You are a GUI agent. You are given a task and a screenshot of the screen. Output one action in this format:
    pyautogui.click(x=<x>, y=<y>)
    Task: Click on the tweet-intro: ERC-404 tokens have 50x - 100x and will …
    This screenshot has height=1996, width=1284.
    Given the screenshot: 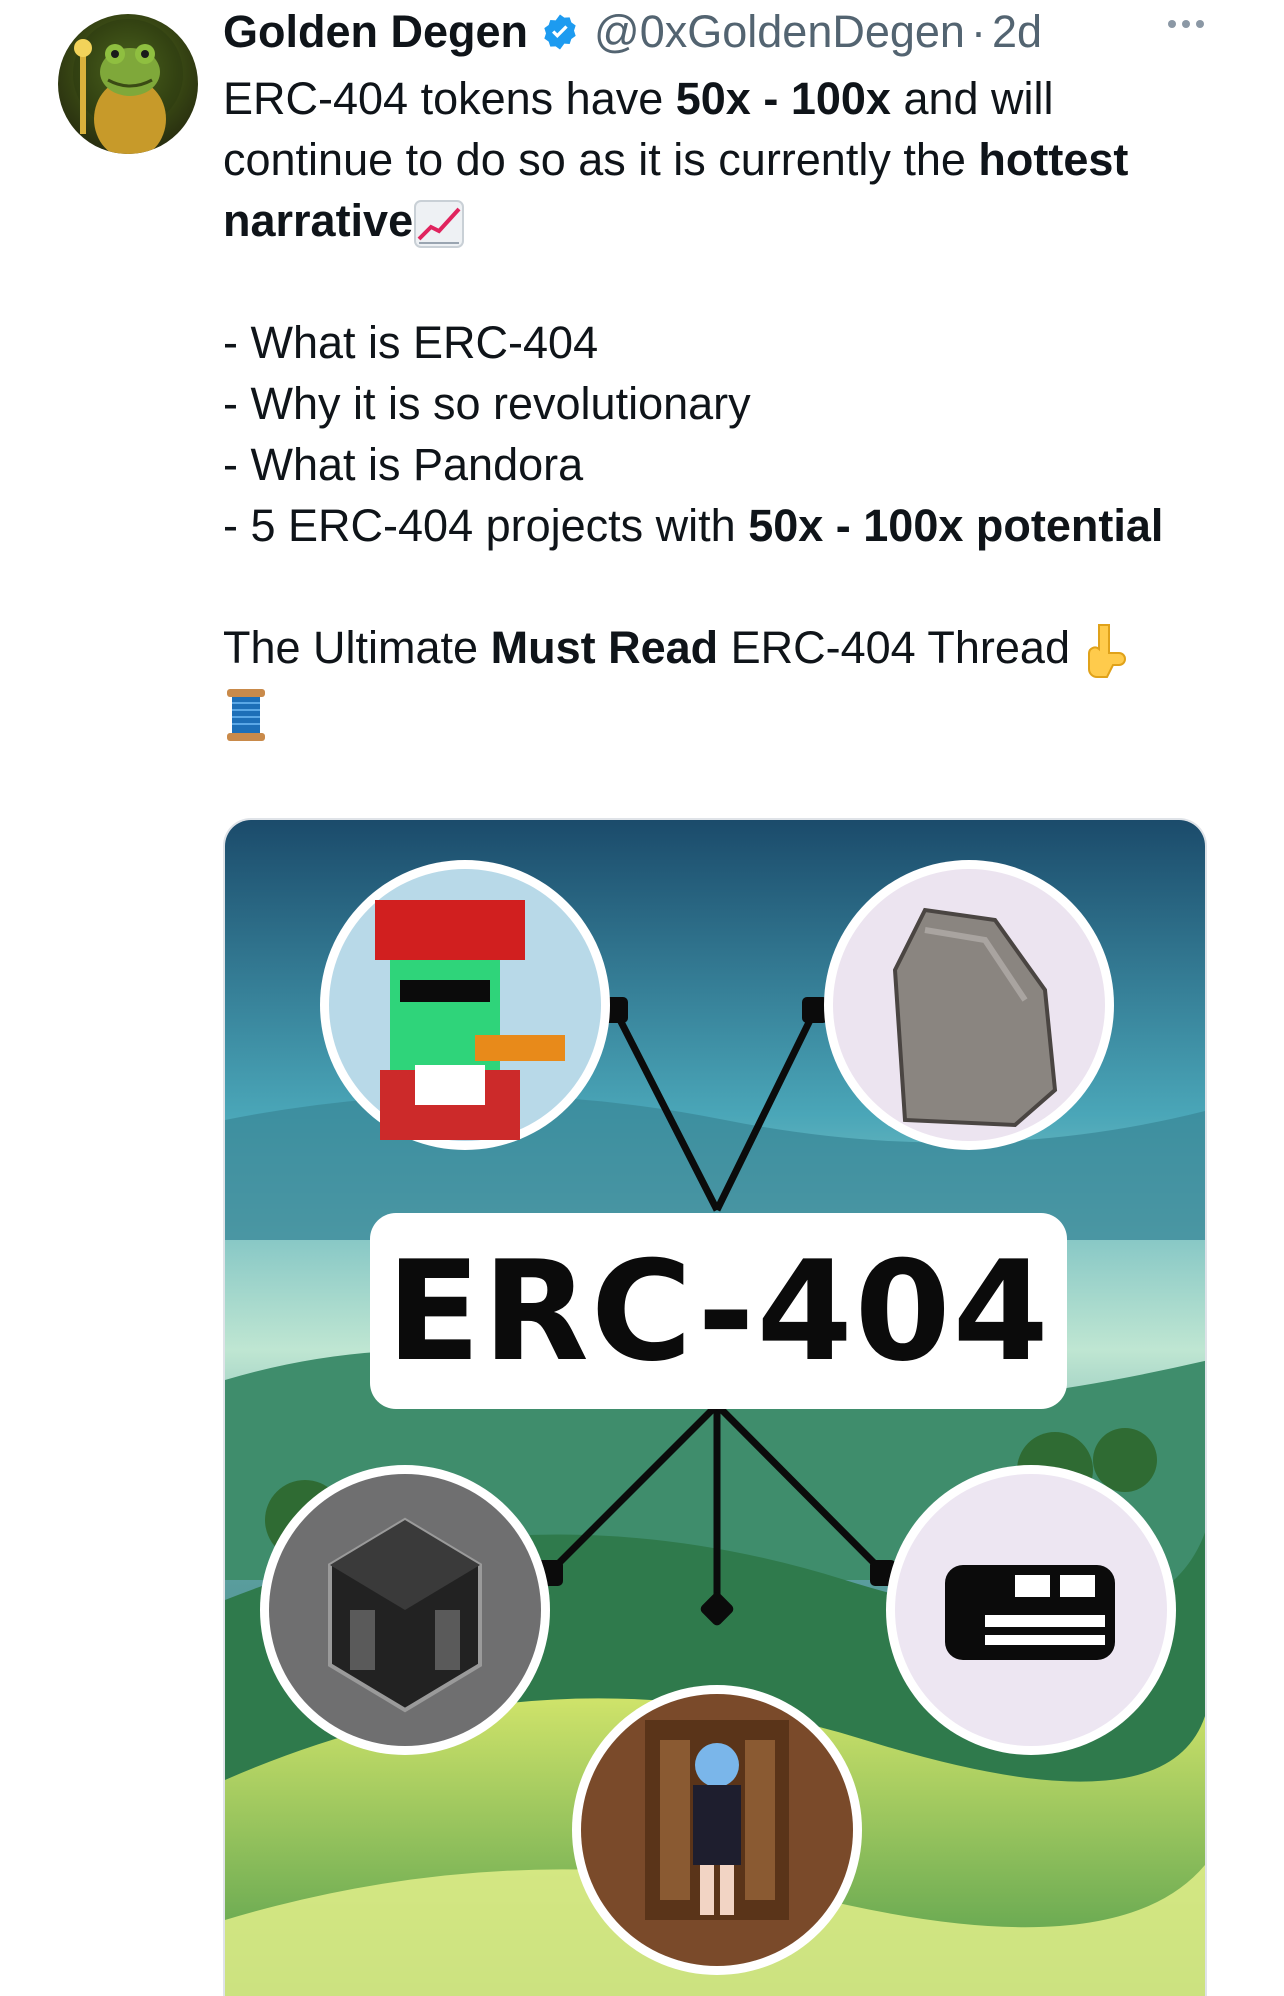 What is the action you would take?
    pyautogui.click(x=723, y=159)
    